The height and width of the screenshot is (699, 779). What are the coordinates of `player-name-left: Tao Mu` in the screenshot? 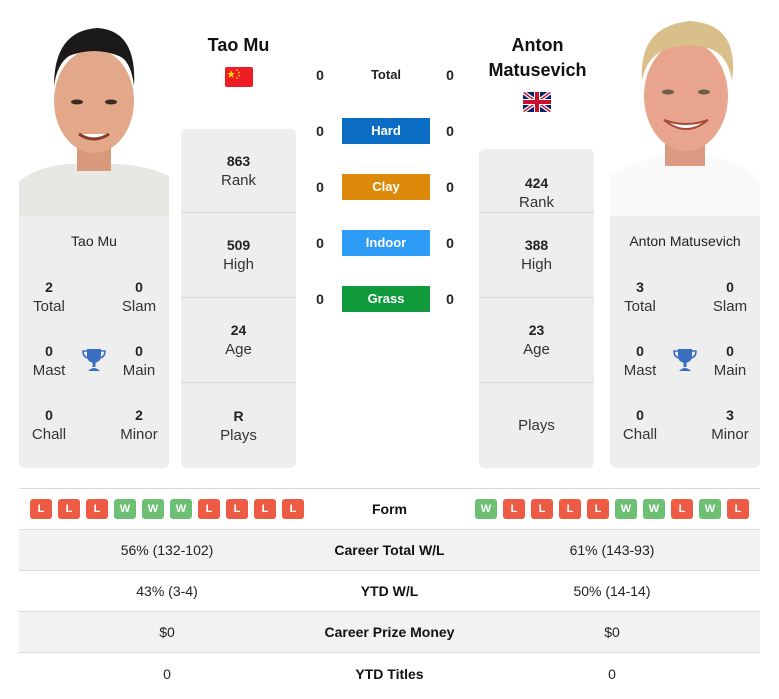 It's located at (238, 45).